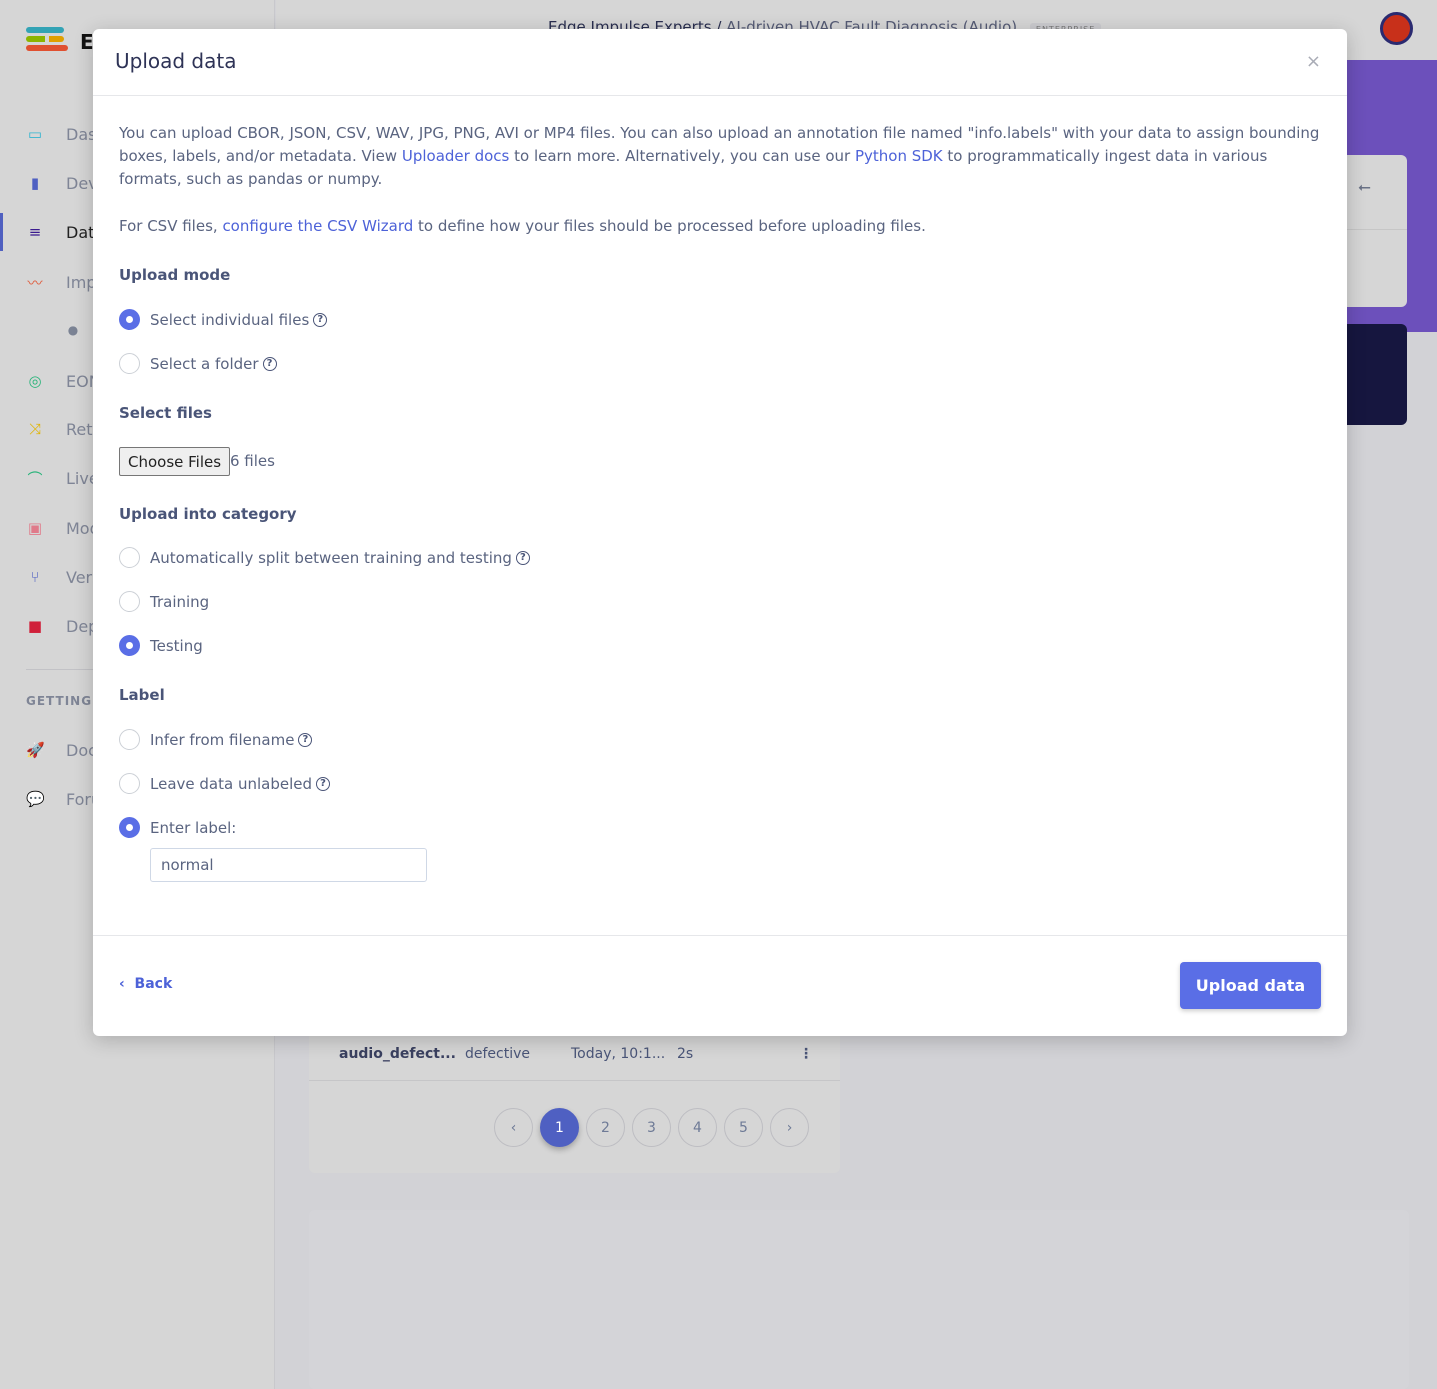 Image resolution: width=1437 pixels, height=1389 pixels. What do you see at coordinates (35, 381) in the screenshot?
I see `compass-icon: ◎` at bounding box center [35, 381].